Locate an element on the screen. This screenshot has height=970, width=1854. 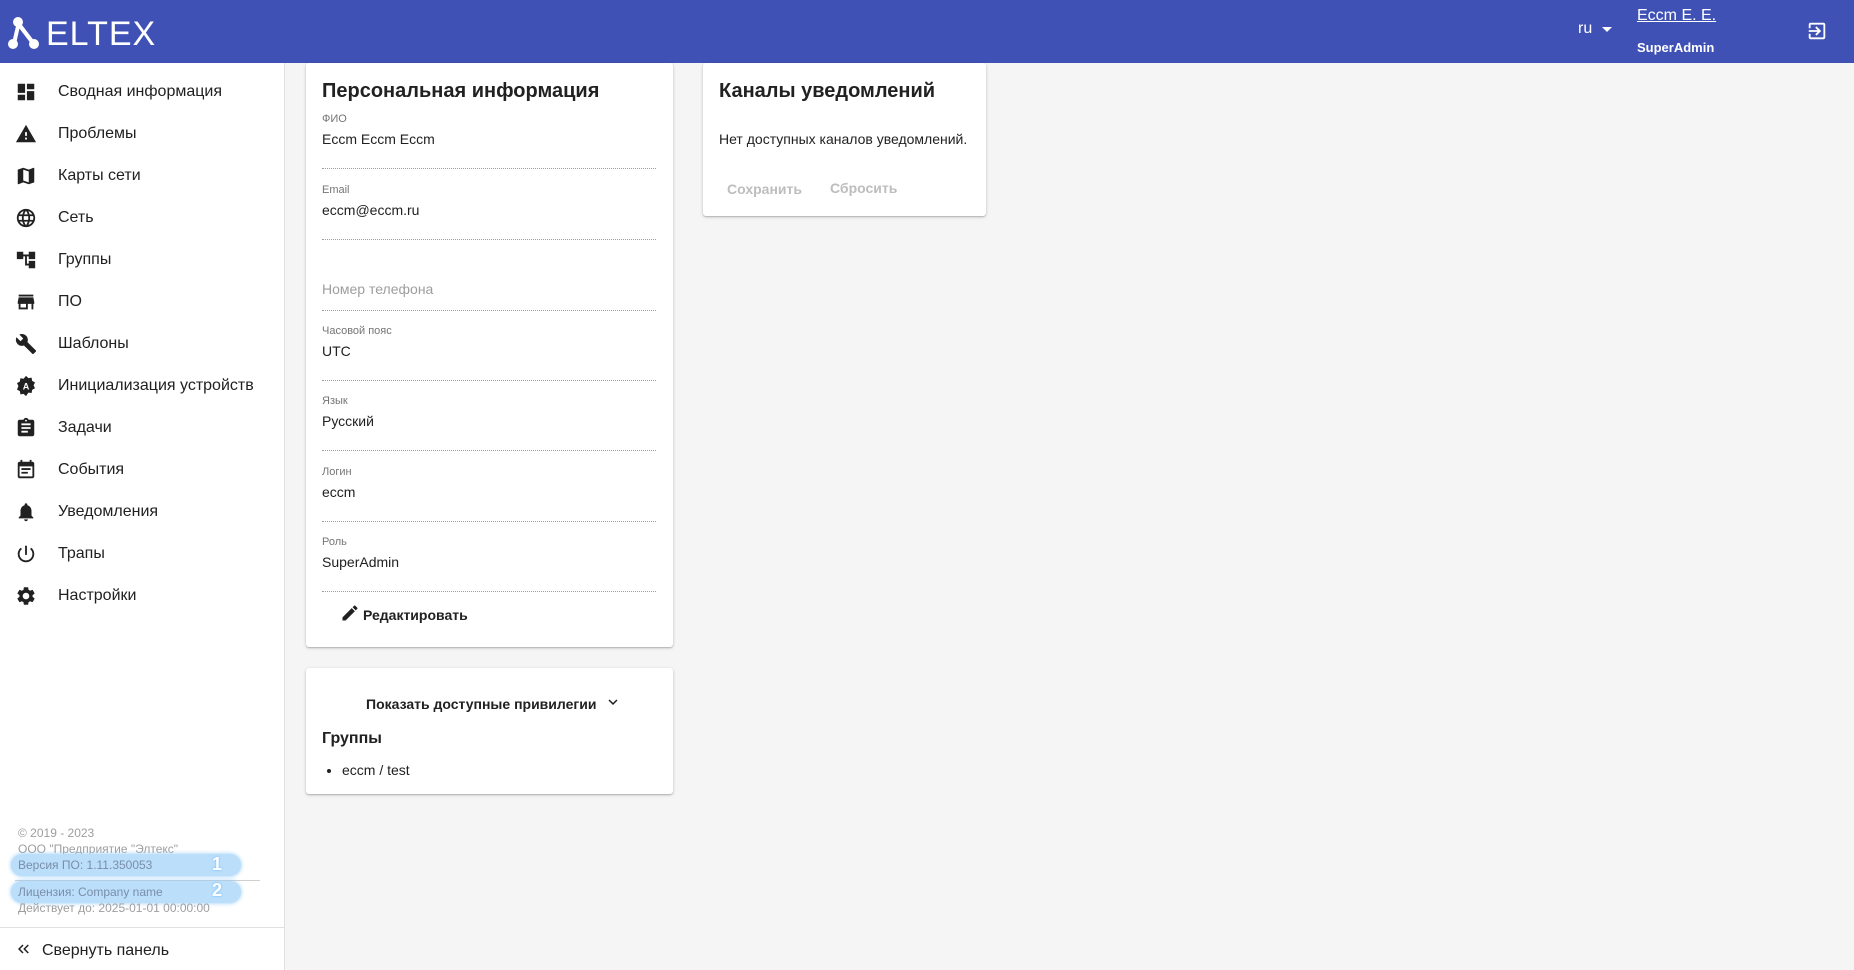
user-role: SuperAdmin is located at coordinates (1676, 47).